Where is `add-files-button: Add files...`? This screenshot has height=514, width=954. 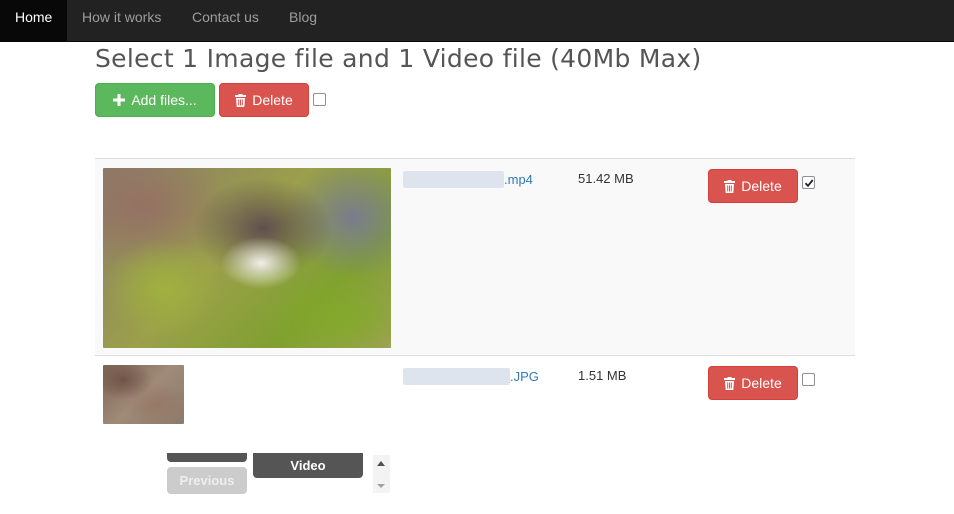 add-files-button: Add files... is located at coordinates (155, 100).